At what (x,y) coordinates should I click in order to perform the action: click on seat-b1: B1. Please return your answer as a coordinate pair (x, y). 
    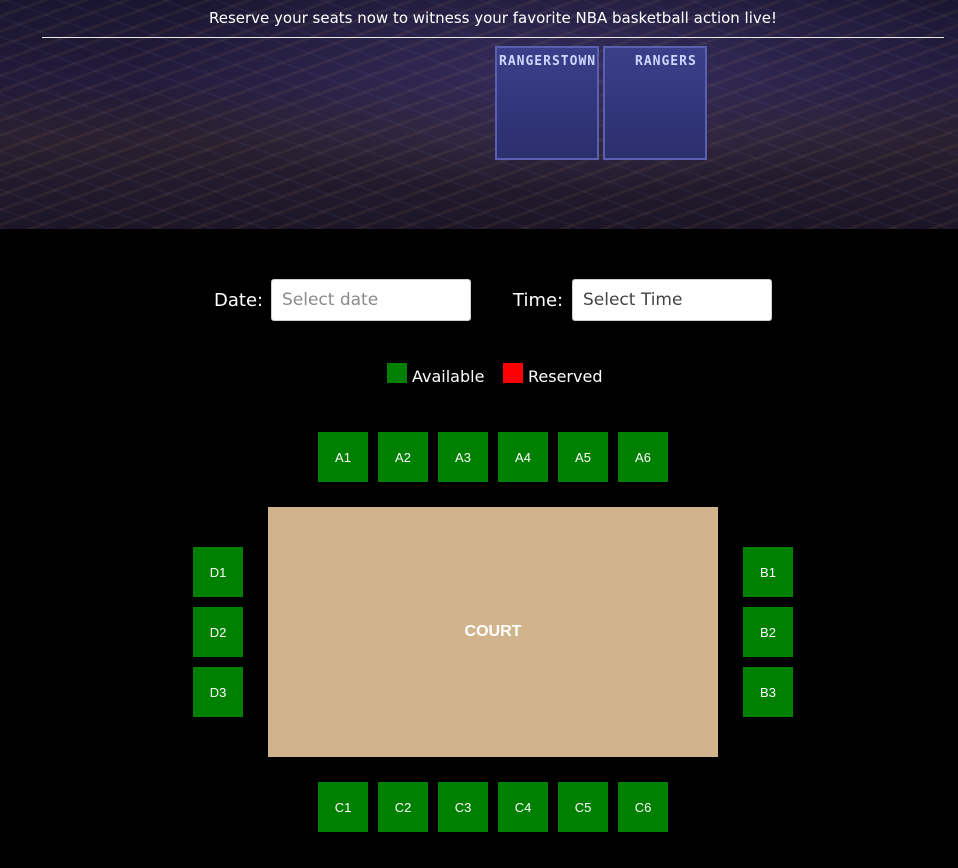
    Looking at the image, I should click on (768, 572).